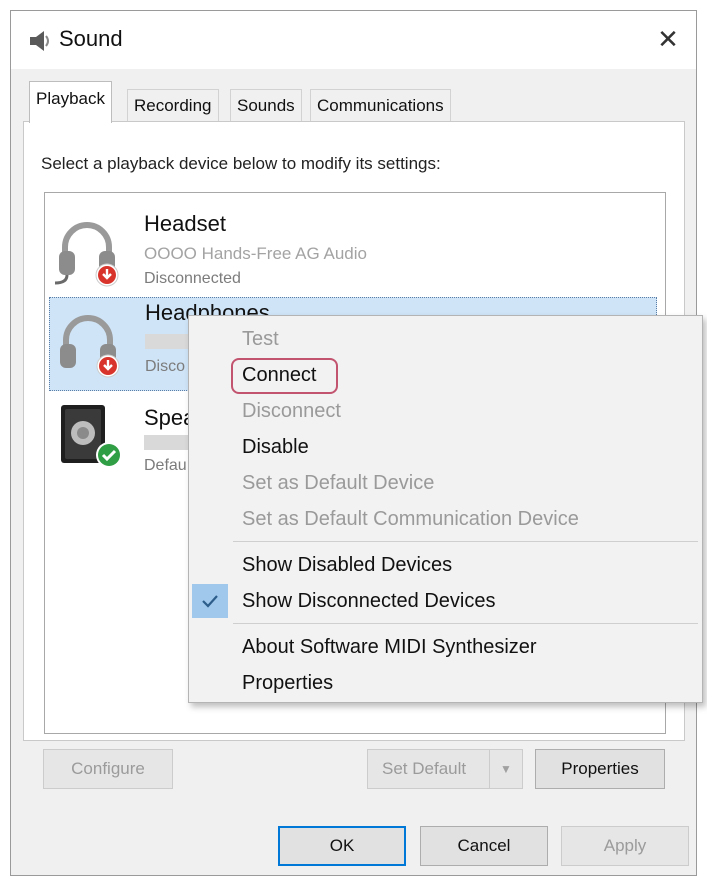 The image size is (707, 884). I want to click on apply-button: Apply, so click(625, 846).